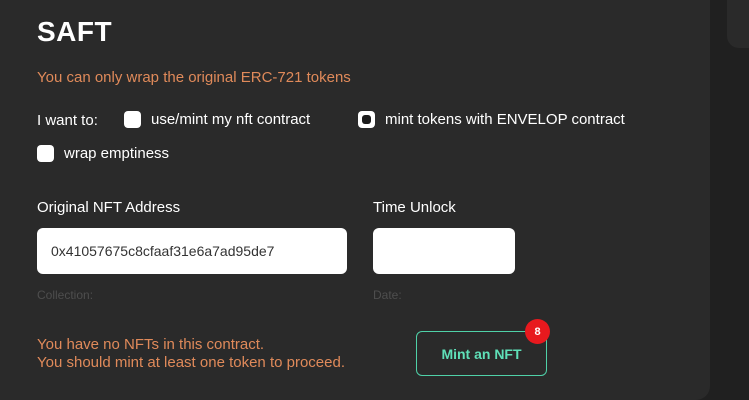 The width and height of the screenshot is (749, 400). I want to click on option-label: mint tokens with ENVELOP contract, so click(505, 119).